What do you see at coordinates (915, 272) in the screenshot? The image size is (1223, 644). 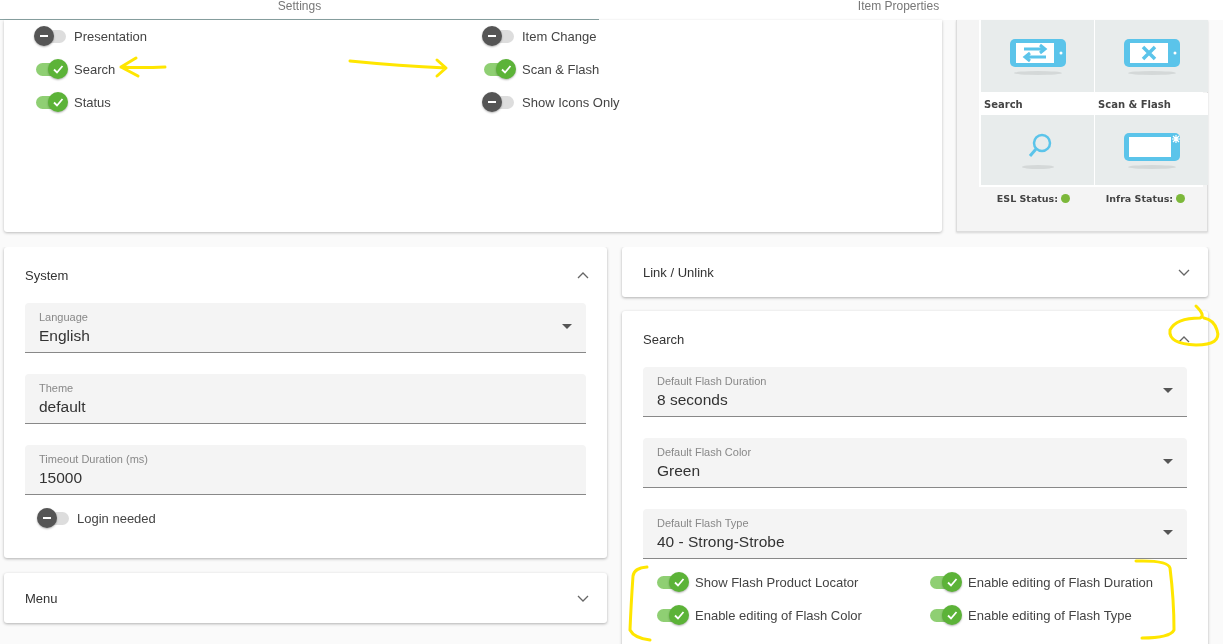 I see `panel-header: Link / Unlink` at bounding box center [915, 272].